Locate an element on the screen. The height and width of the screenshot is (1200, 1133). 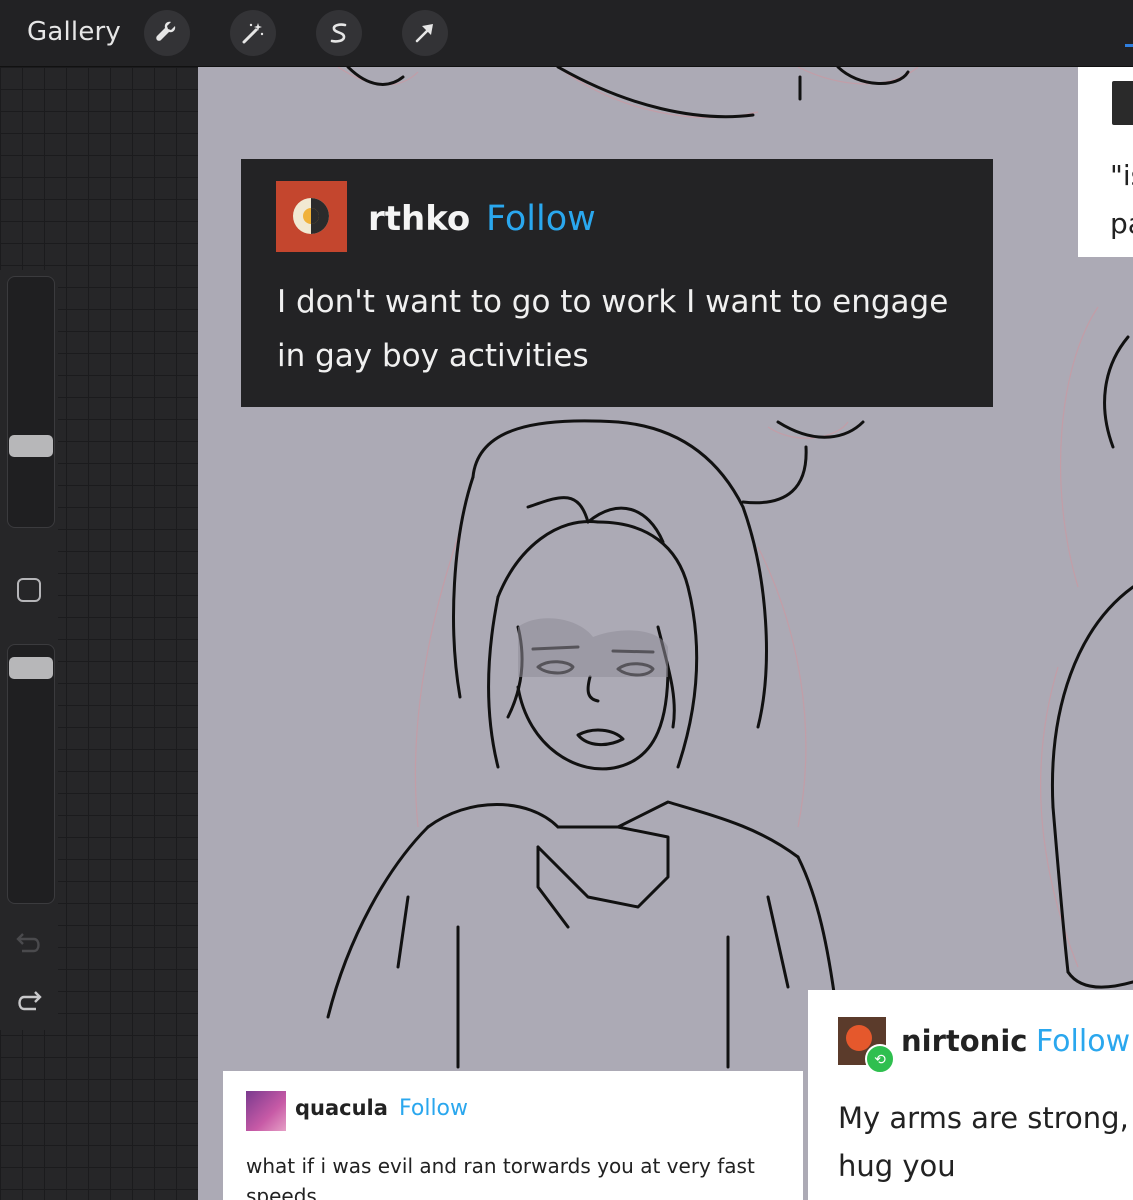
redo-icon is located at coordinates (29, 1003).